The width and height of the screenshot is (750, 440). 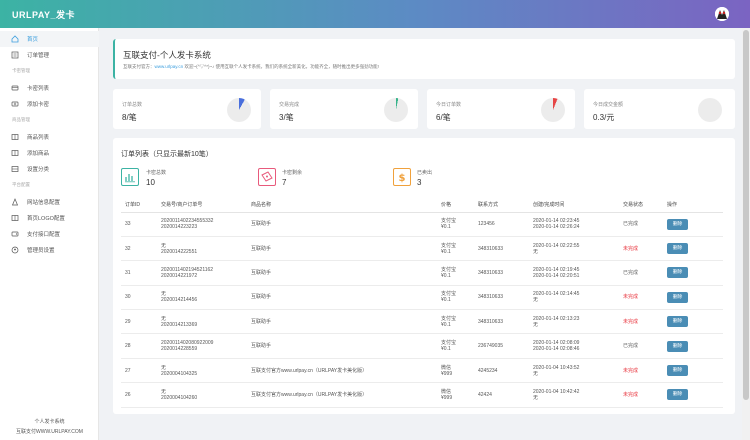 What do you see at coordinates (641, 273) in the screenshot?
I see `status-badge: 已完成` at bounding box center [641, 273].